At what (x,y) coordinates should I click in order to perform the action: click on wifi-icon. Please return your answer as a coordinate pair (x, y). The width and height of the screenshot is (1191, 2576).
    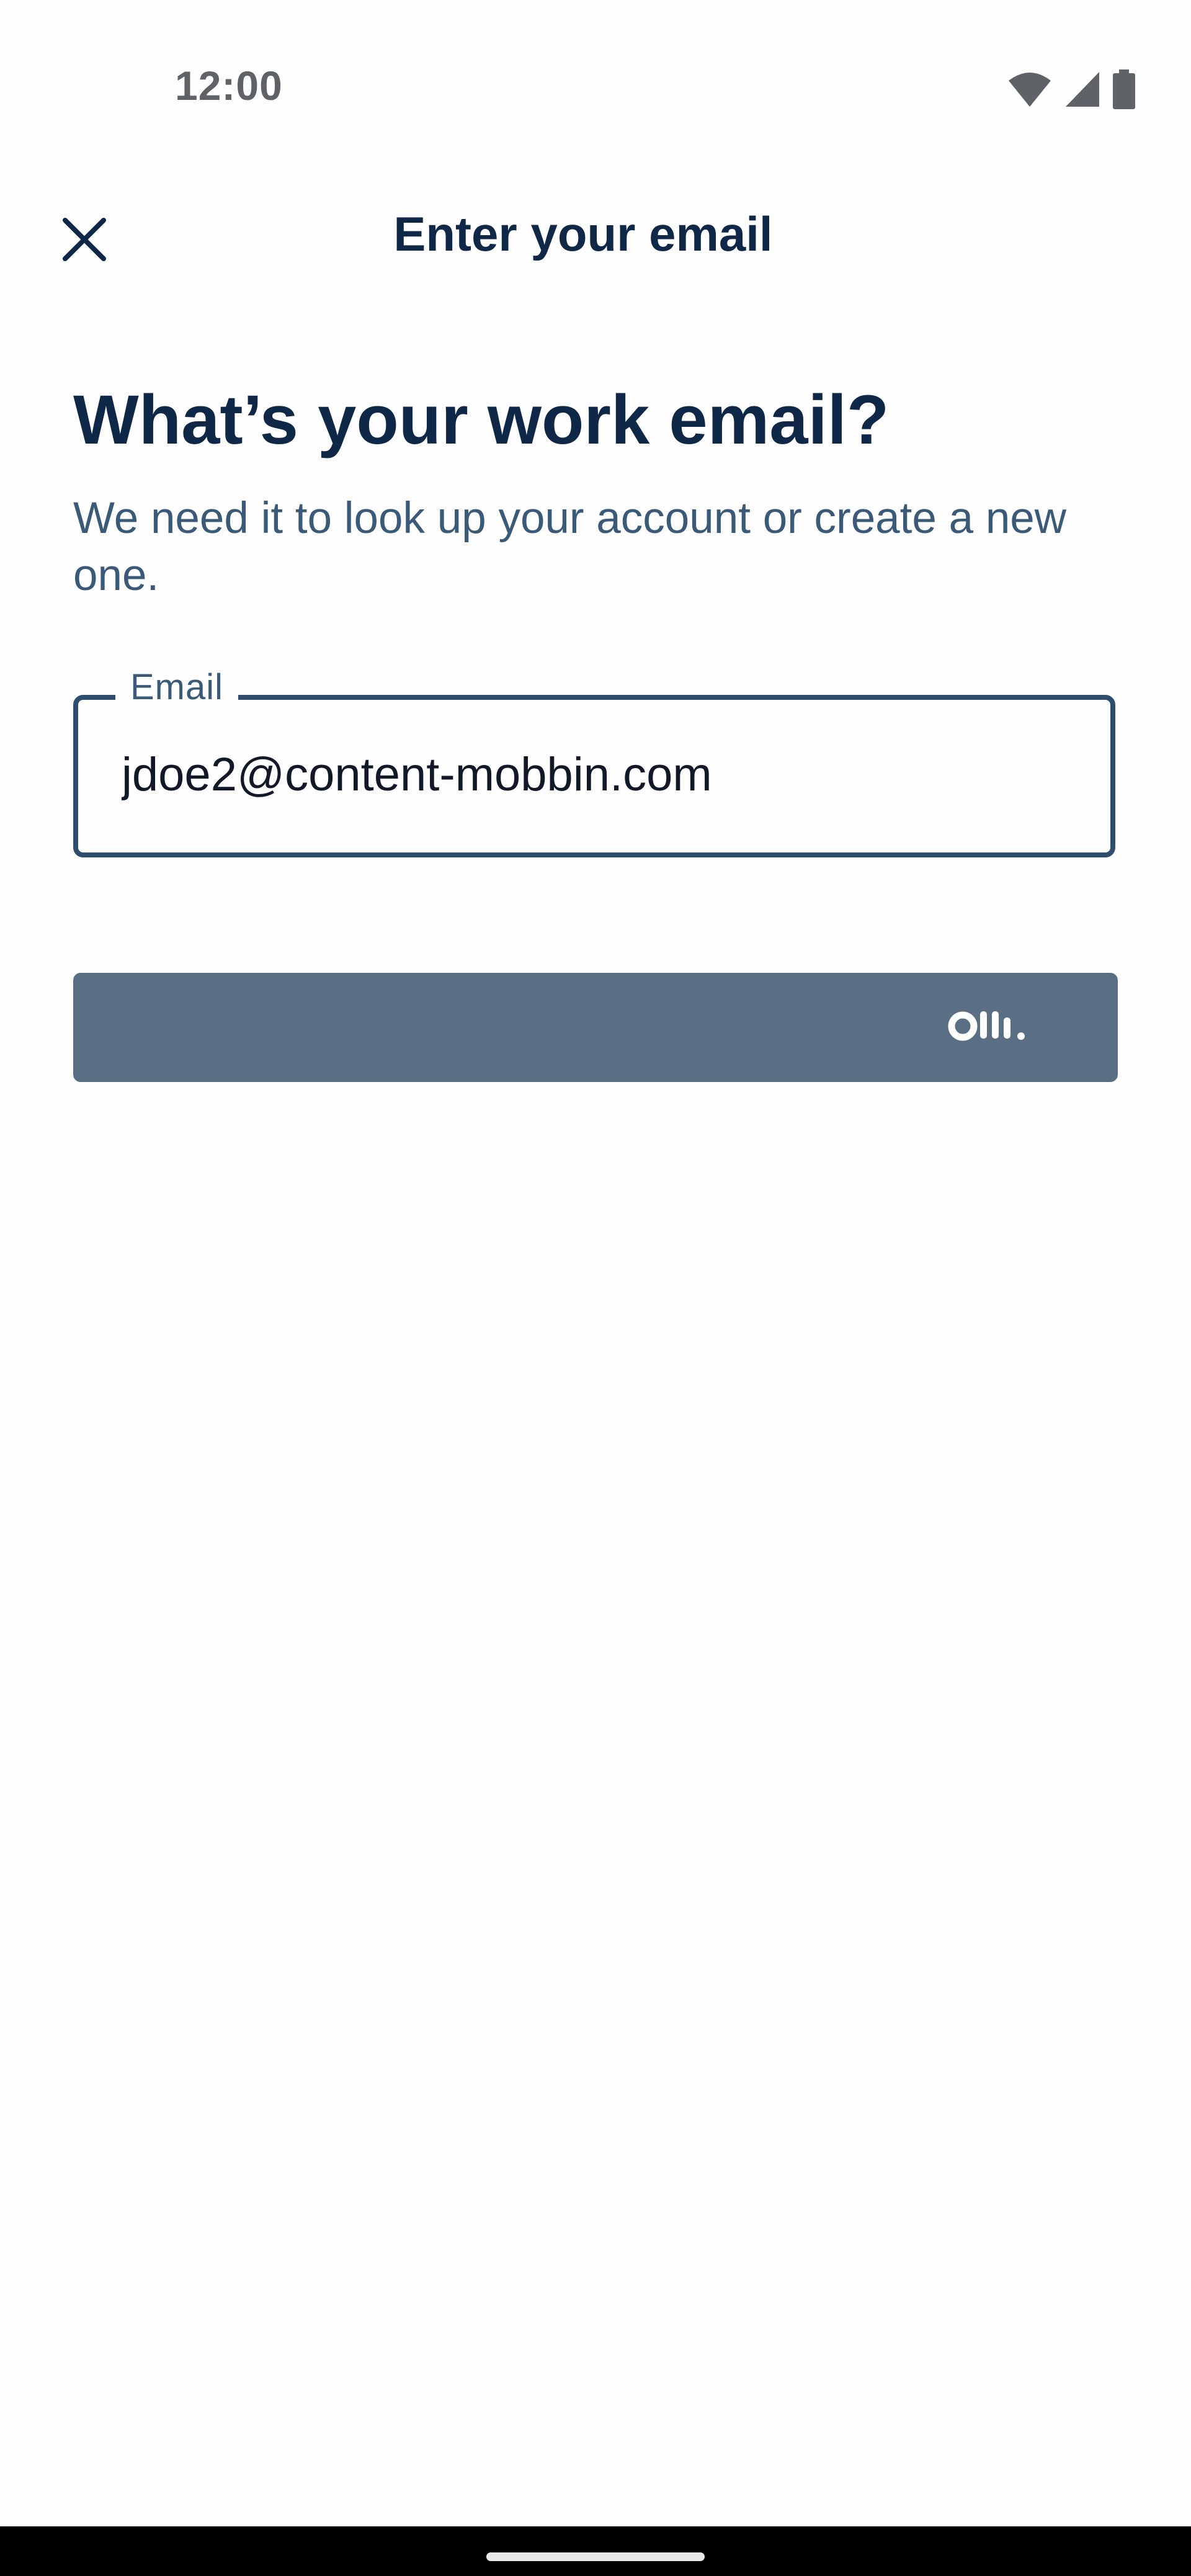
    Looking at the image, I should click on (1029, 89).